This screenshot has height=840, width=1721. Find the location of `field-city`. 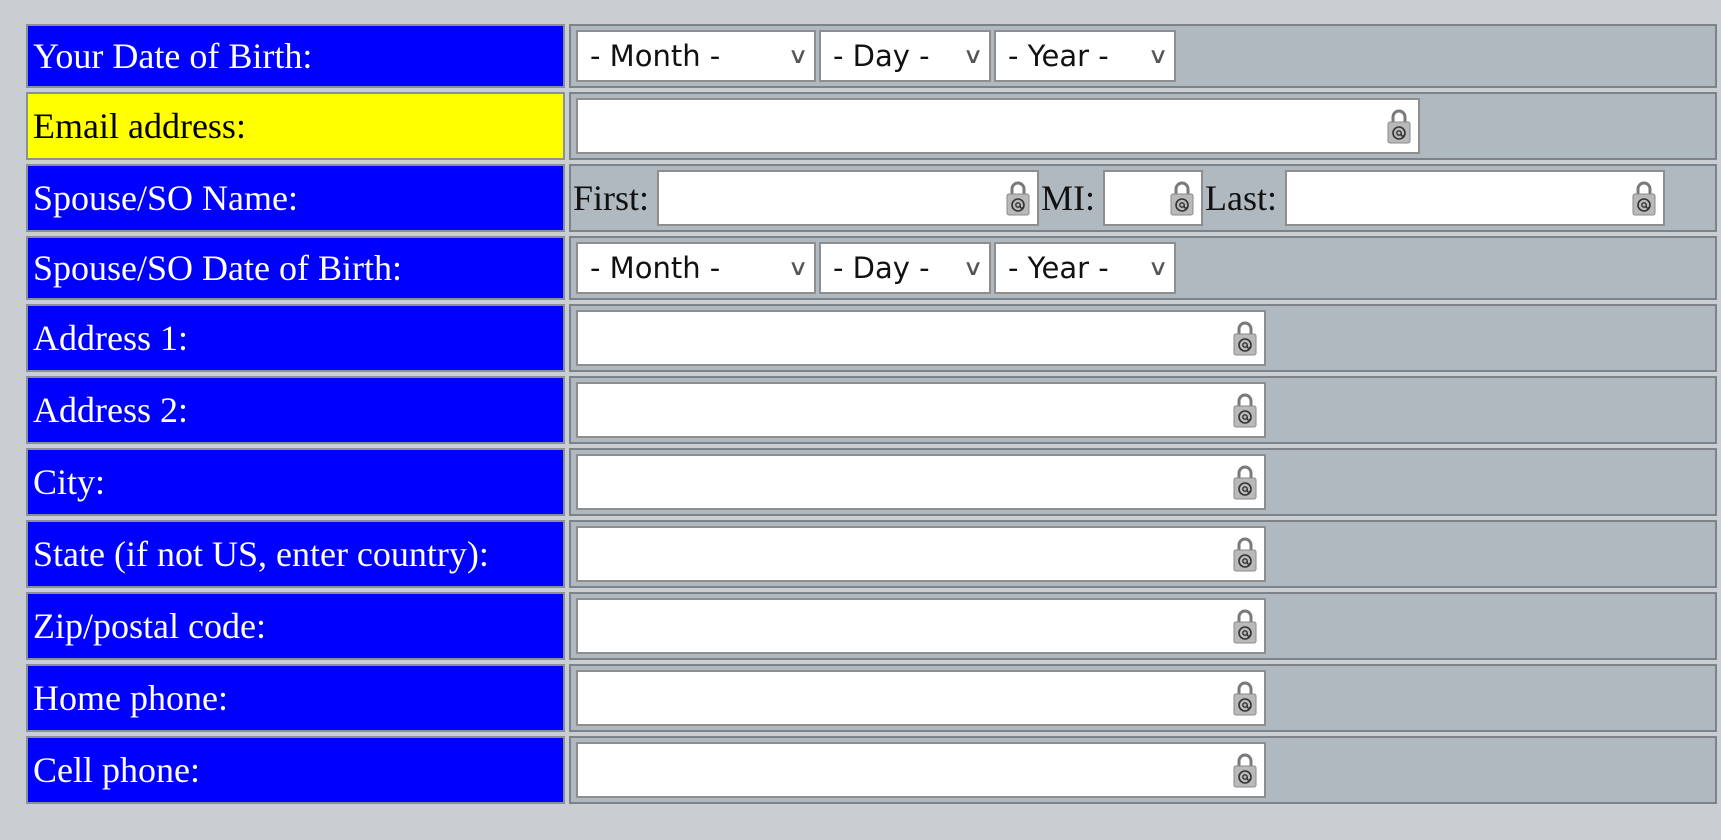

field-city is located at coordinates (1143, 482).